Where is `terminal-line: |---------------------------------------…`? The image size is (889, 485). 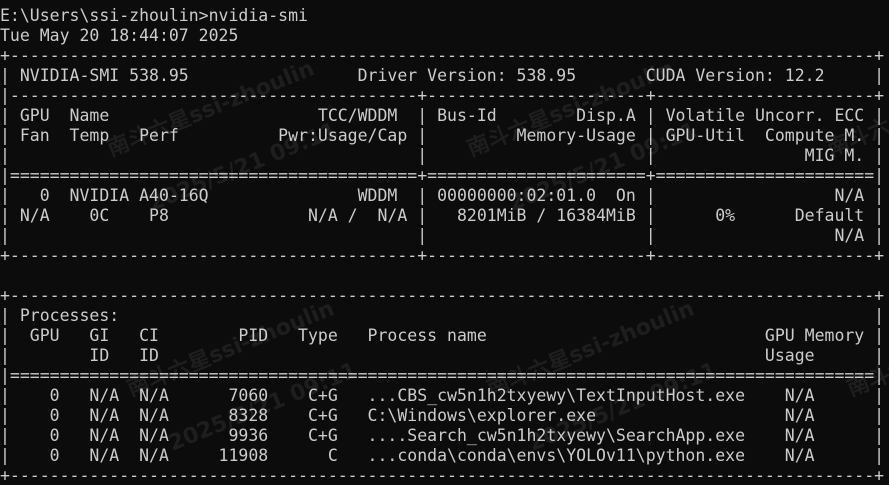 terminal-line: |---------------------------------------… is located at coordinates (442, 95).